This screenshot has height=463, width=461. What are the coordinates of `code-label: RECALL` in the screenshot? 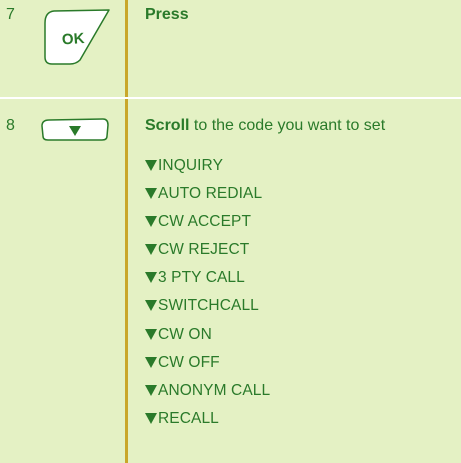 It's located at (188, 418).